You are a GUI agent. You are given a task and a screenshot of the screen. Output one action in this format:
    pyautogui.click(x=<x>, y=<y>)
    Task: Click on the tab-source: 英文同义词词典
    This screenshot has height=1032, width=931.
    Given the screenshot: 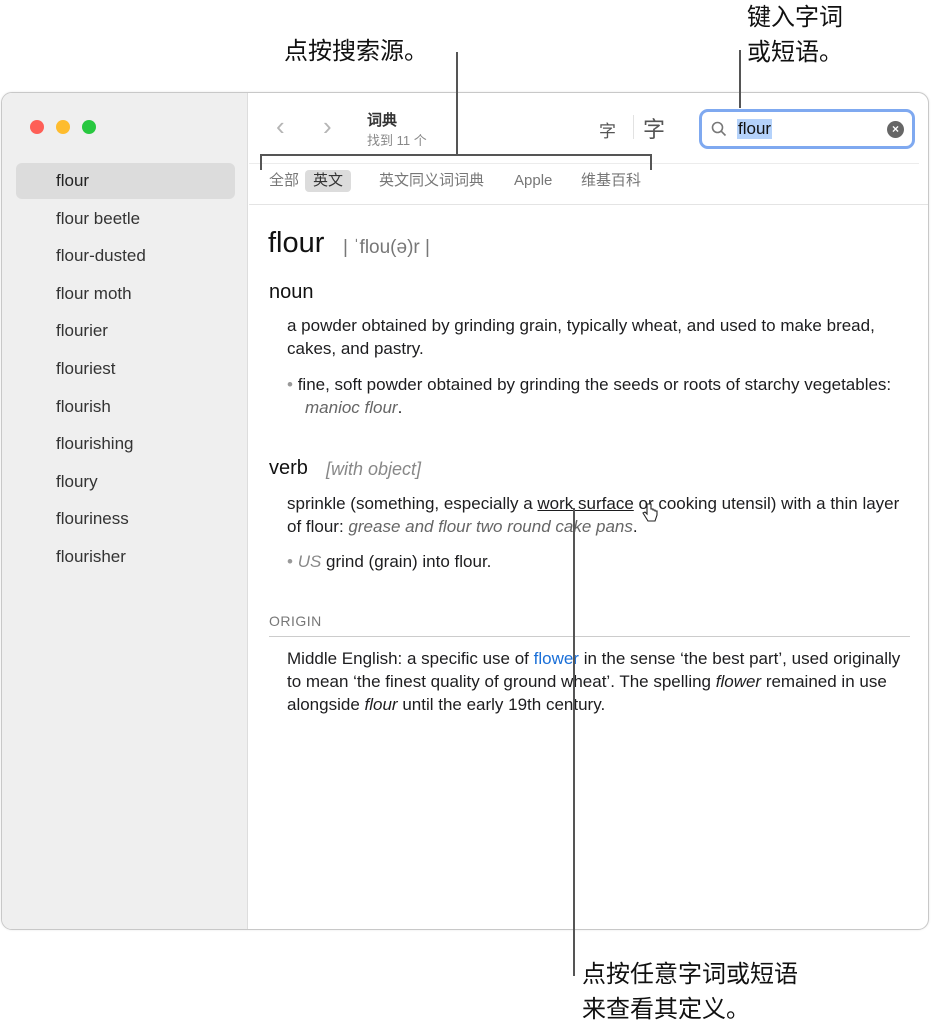 What is the action you would take?
    pyautogui.click(x=431, y=181)
    